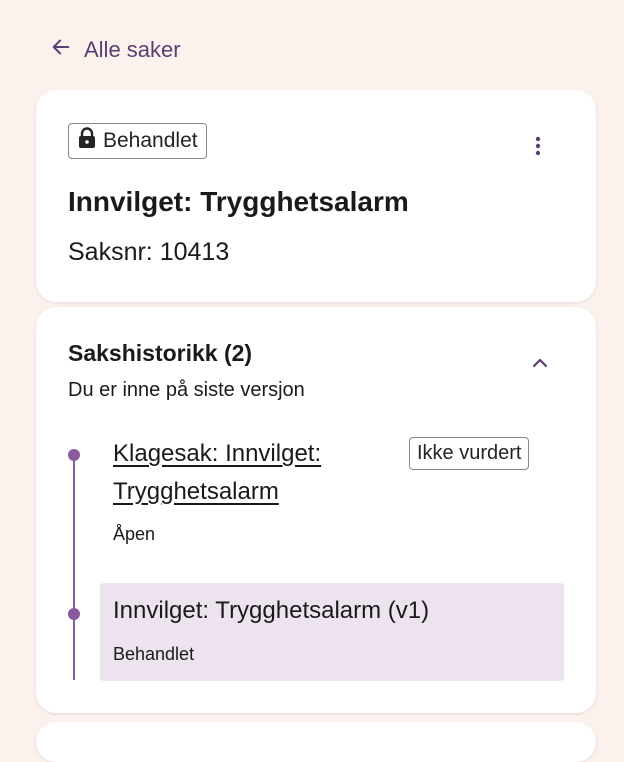 The image size is (624, 762). What do you see at coordinates (160, 353) in the screenshot?
I see `history-title: Sakshistorikk (2)` at bounding box center [160, 353].